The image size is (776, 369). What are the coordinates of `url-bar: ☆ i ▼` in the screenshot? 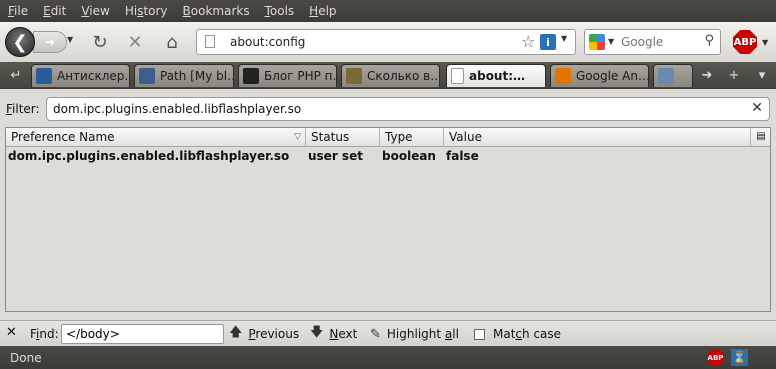 It's located at (386, 42).